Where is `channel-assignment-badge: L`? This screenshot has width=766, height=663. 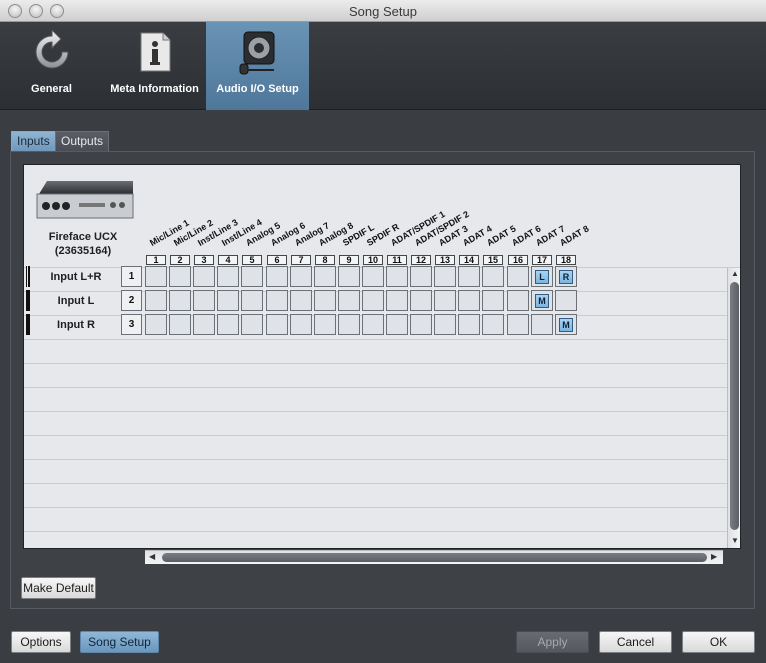 channel-assignment-badge: L is located at coordinates (542, 277).